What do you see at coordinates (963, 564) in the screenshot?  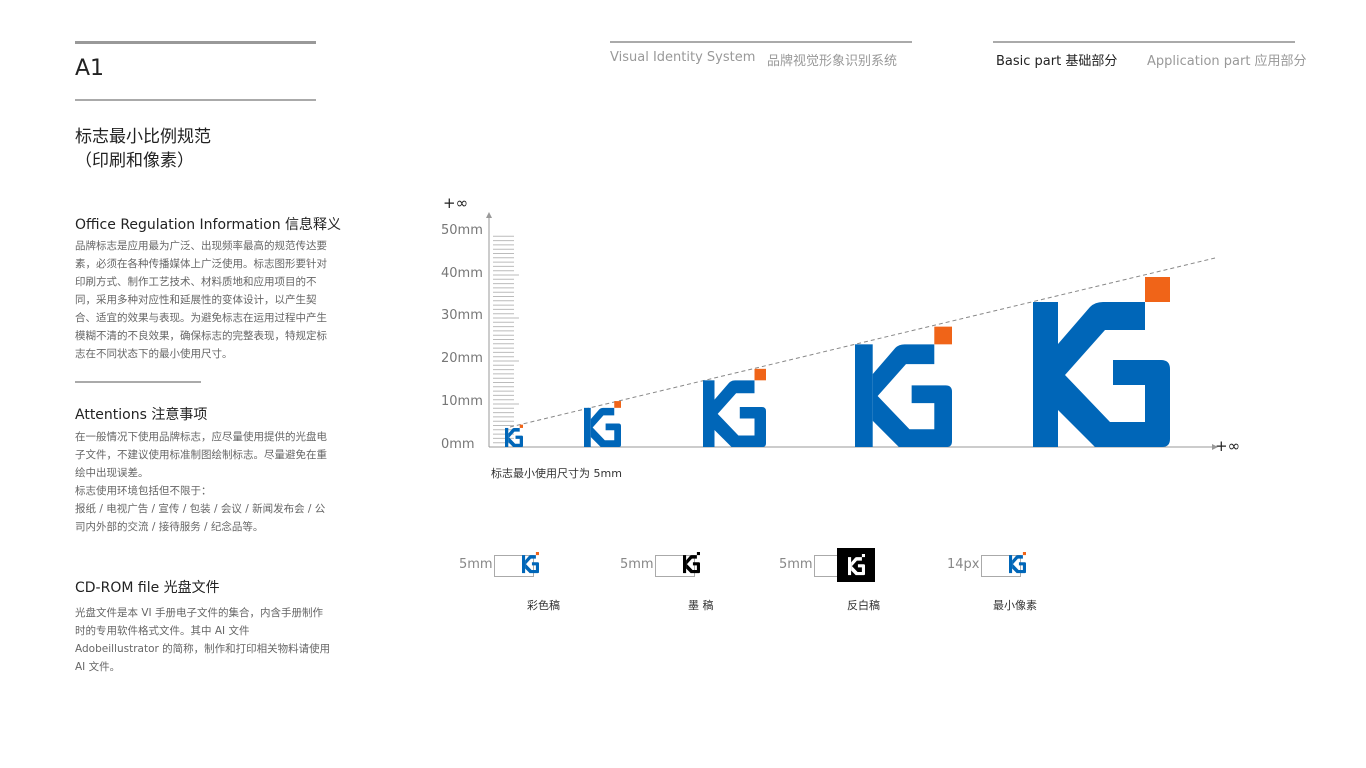 I see `variant-size: 14px` at bounding box center [963, 564].